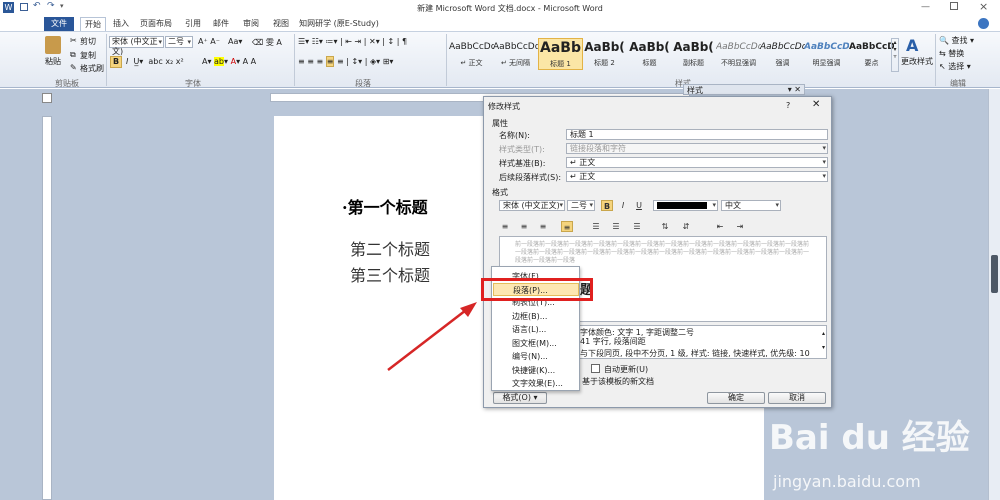 The image size is (1000, 500). Describe the element at coordinates (47, 98) in the screenshot. I see `ruler-corner-icon` at that location.